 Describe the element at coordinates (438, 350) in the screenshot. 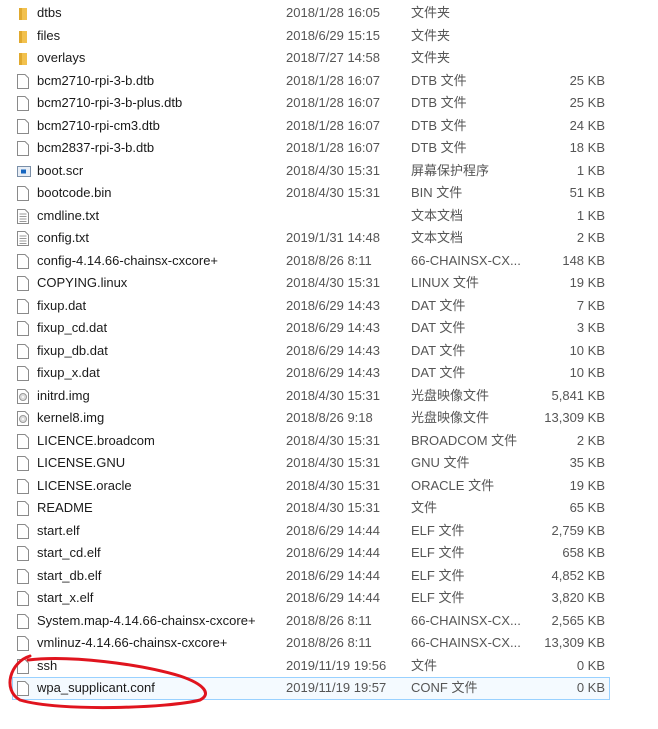

I see `file-type: DAT 文件` at that location.